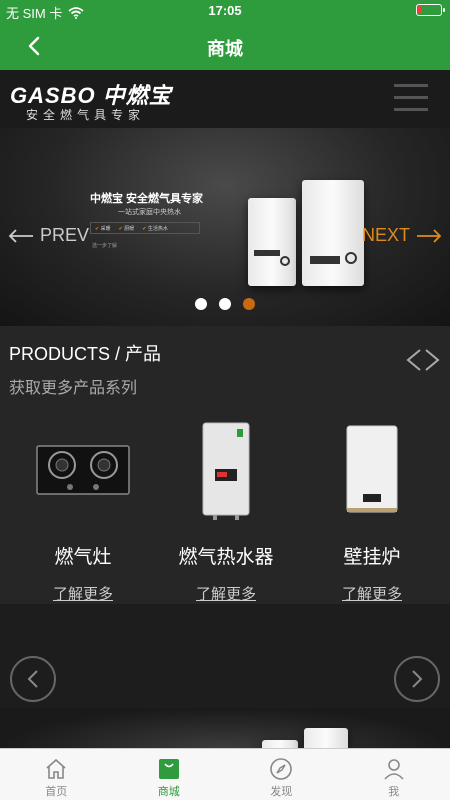 Image resolution: width=450 pixels, height=800 pixels. Describe the element at coordinates (411, 99) in the screenshot. I see `menu-icon` at that location.